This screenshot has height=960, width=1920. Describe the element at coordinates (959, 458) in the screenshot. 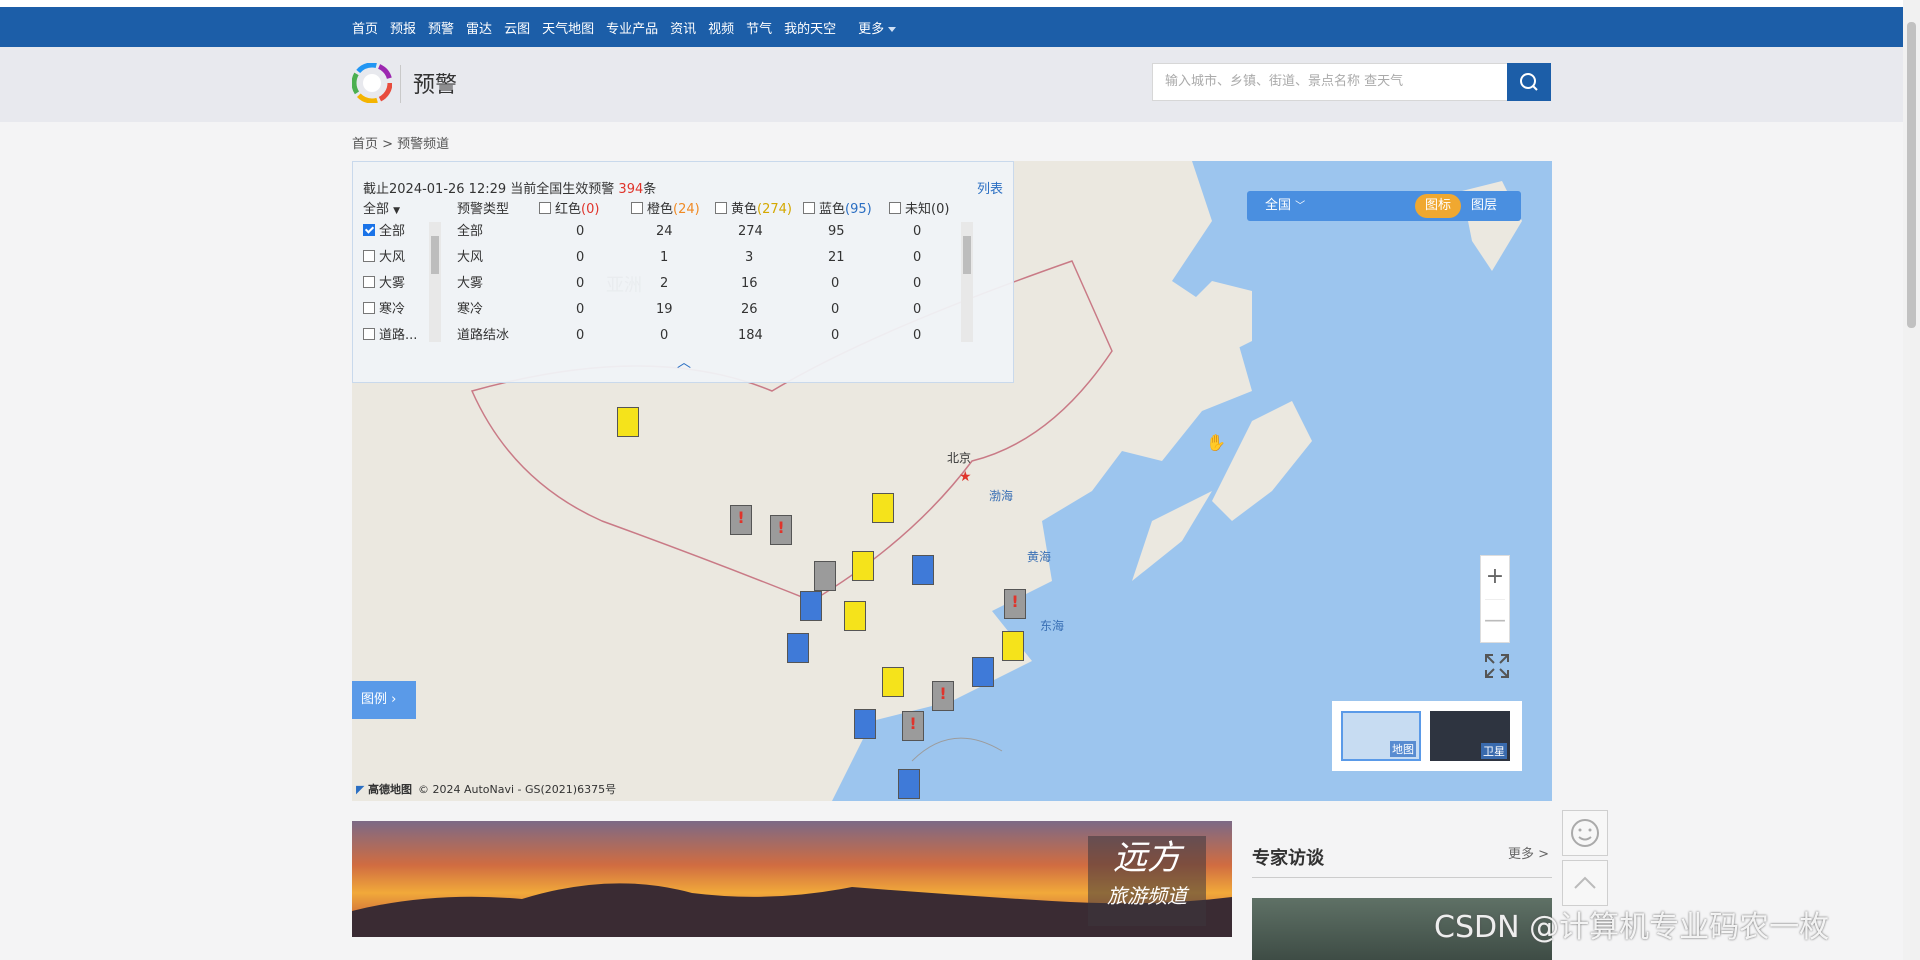

I see `map-label-beijing: 北京` at that location.